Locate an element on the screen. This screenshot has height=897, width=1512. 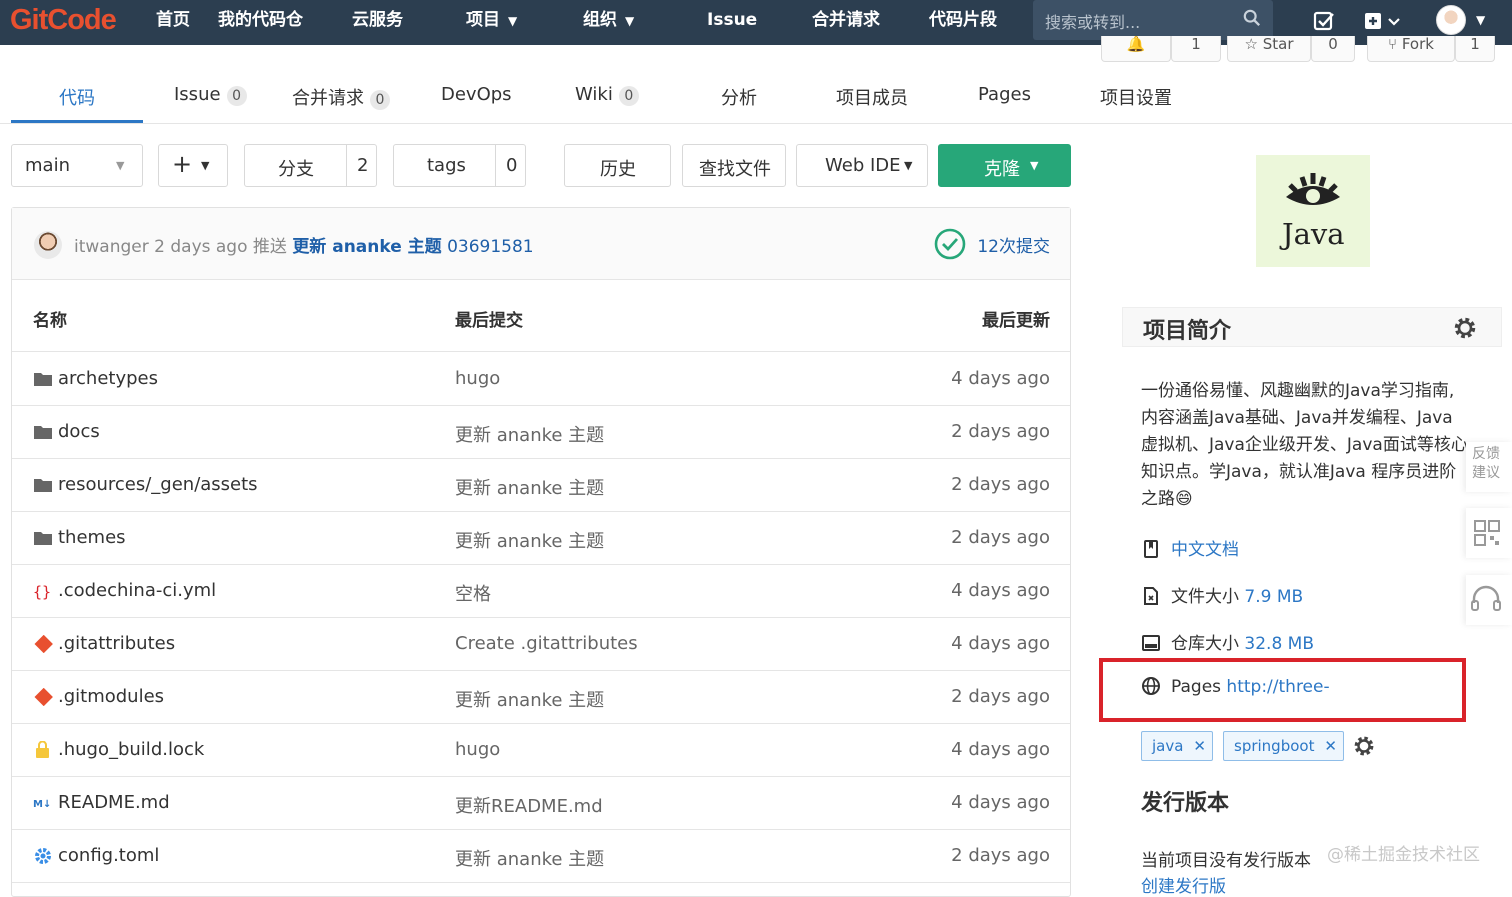
support-button is located at coordinates (1489, 600).